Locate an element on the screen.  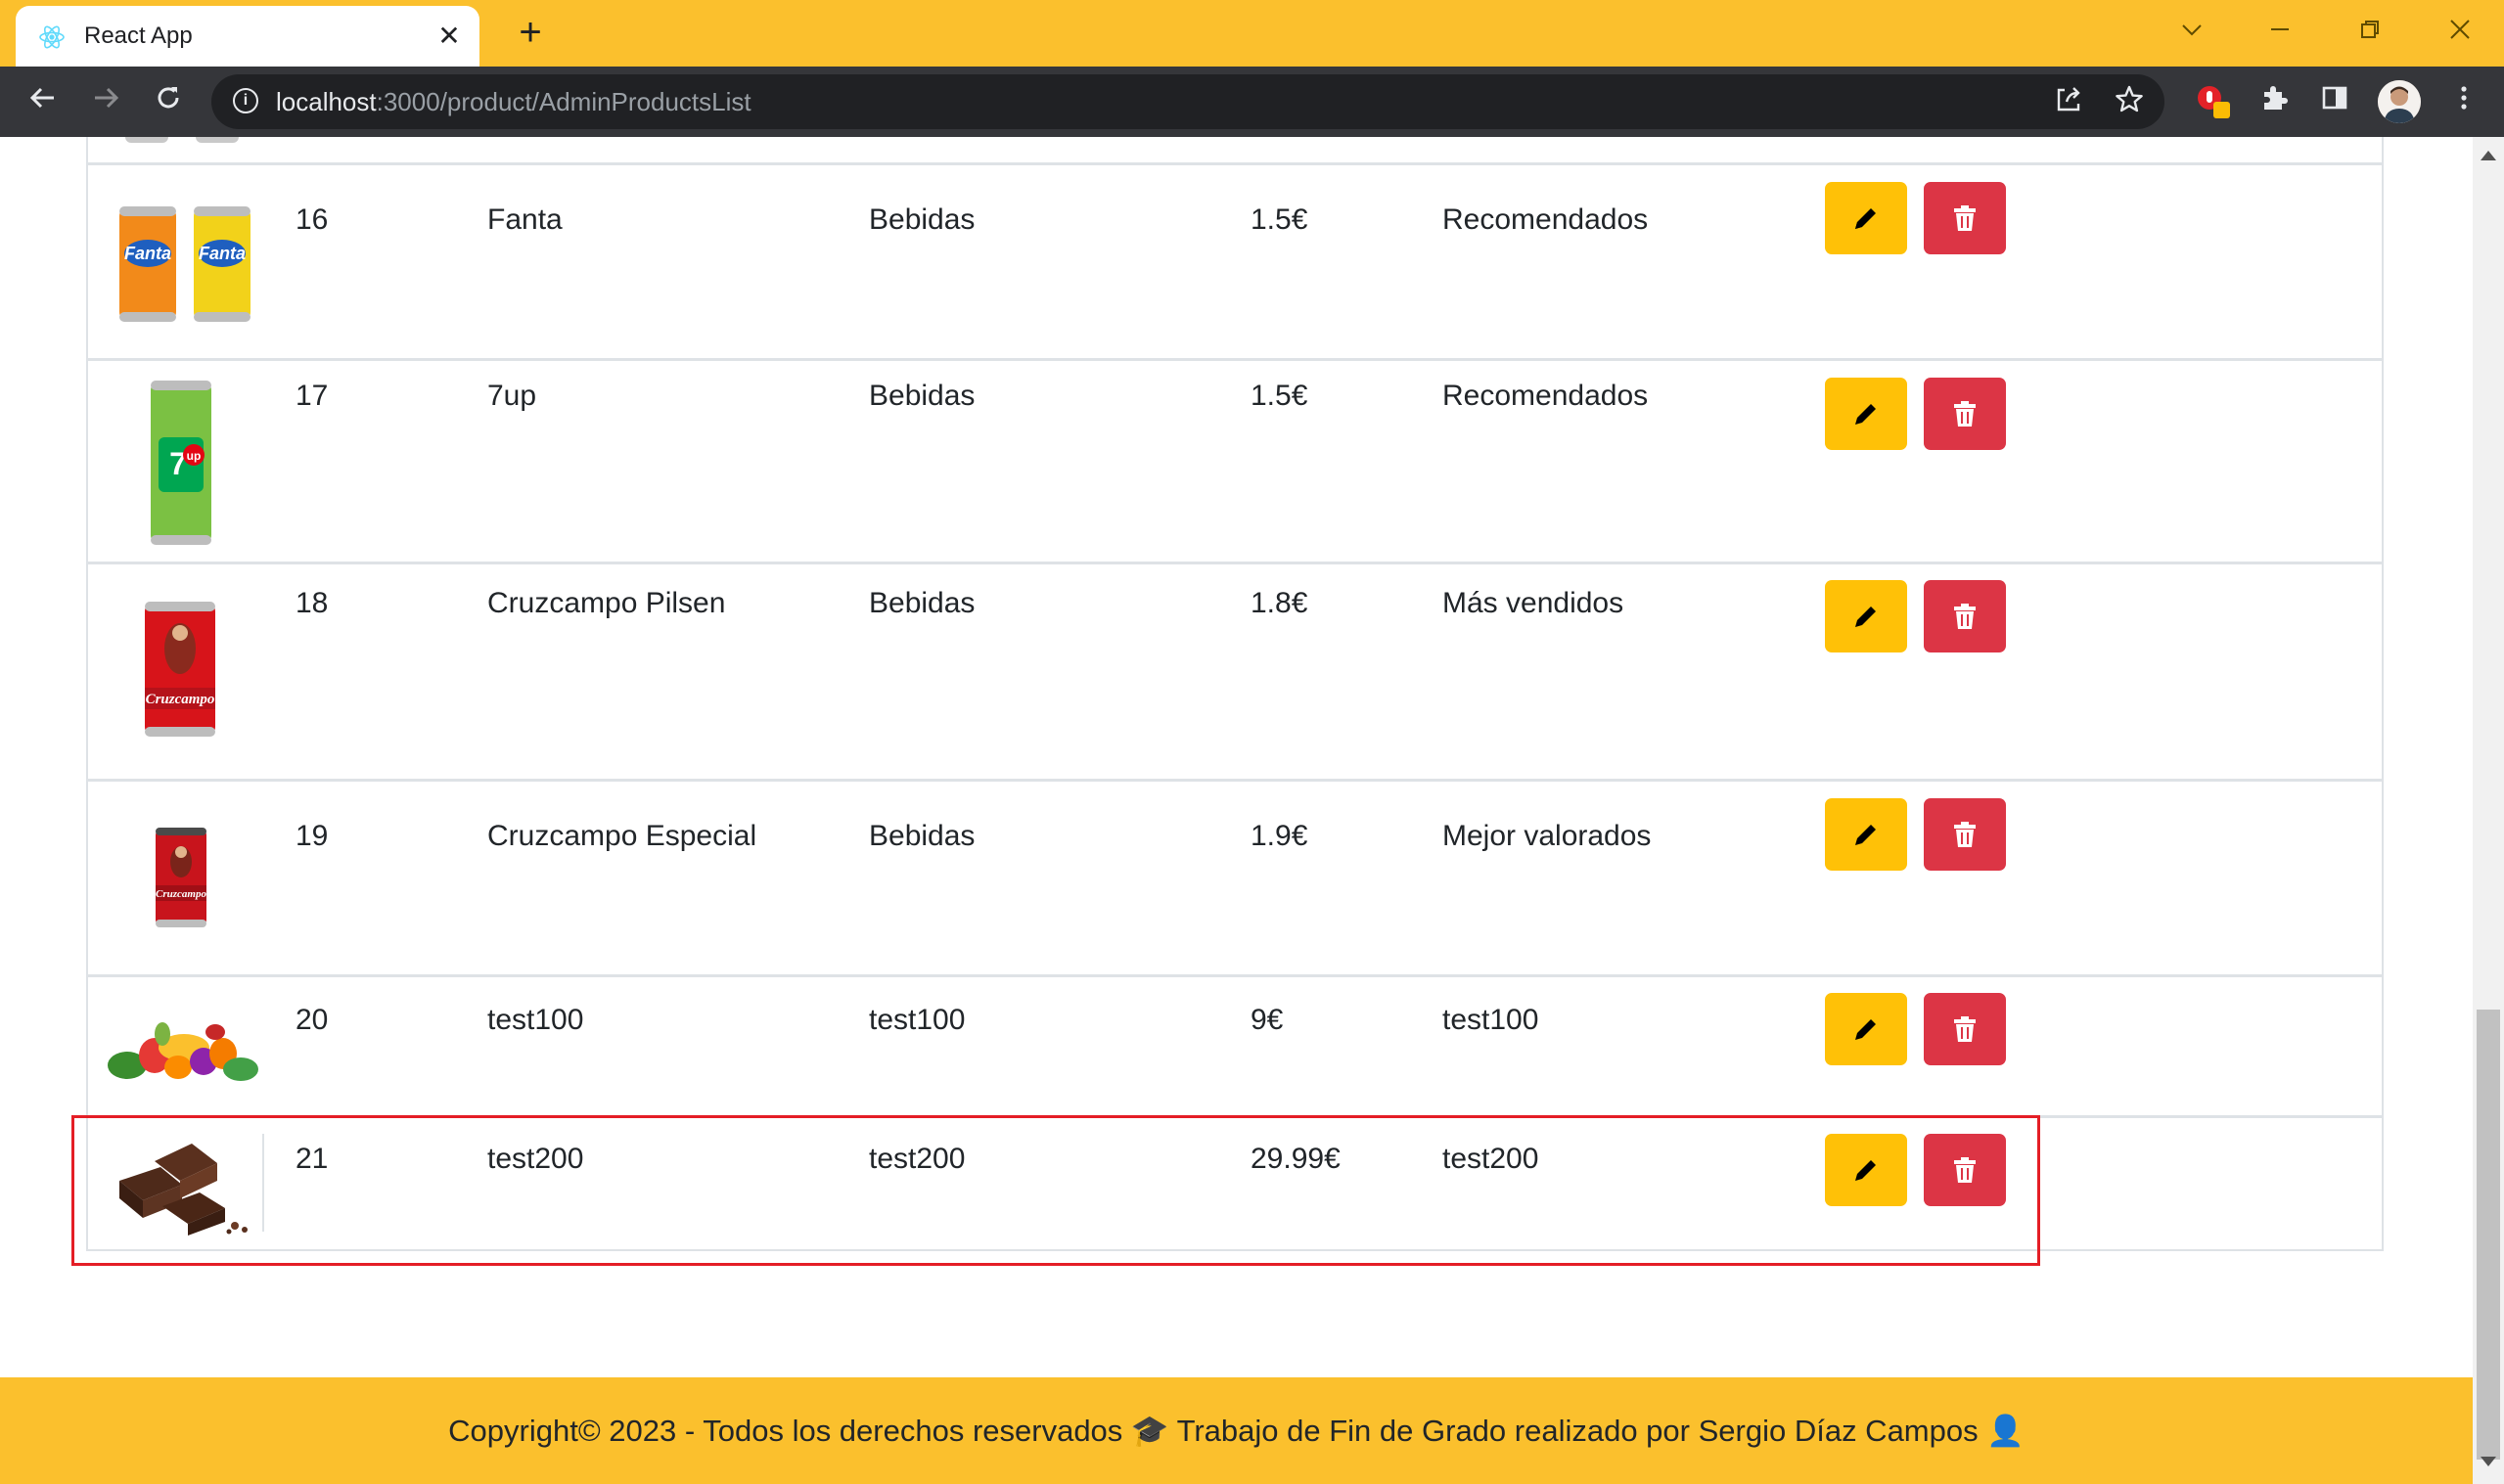
reload-icon is located at coordinates (168, 101).